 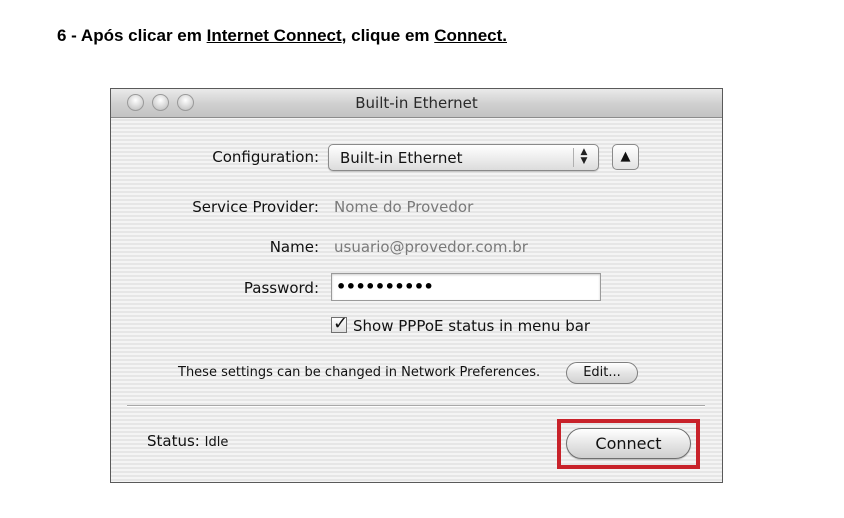 I want to click on instruction-connect: Connect., so click(x=470, y=35).